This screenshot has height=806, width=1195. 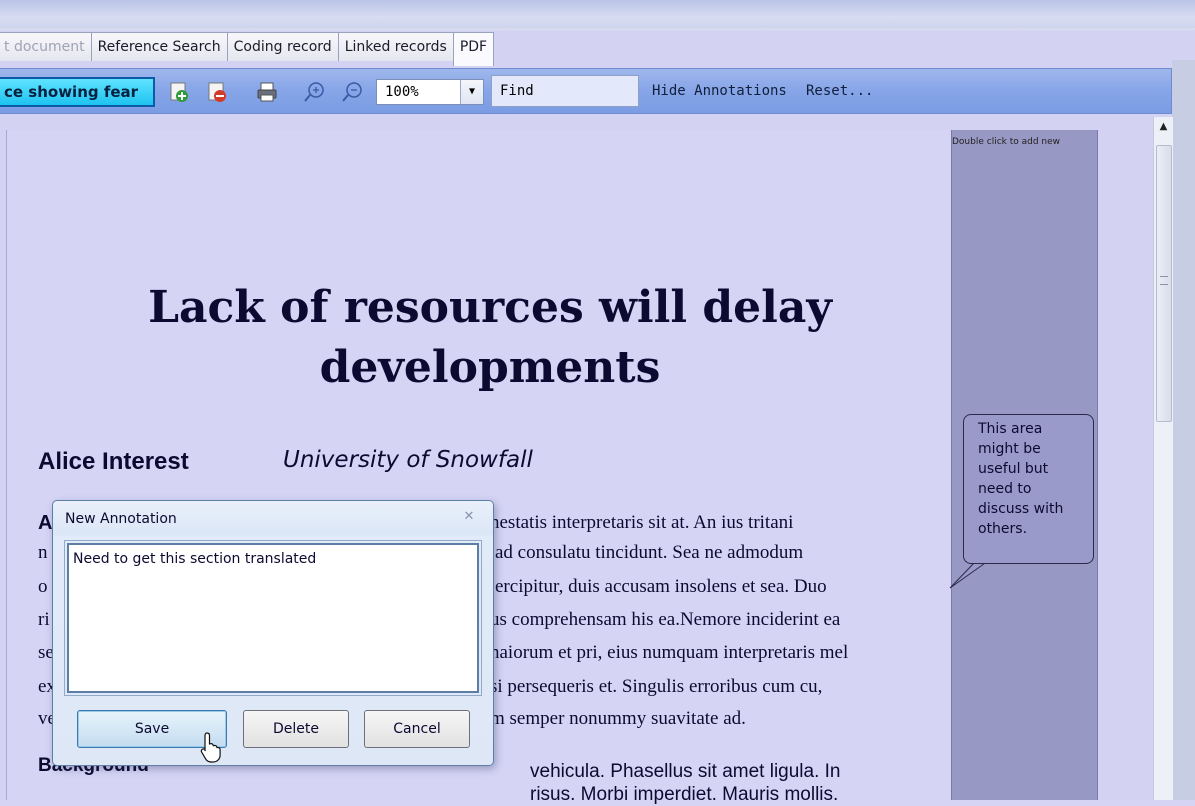 What do you see at coordinates (282, 46) in the screenshot?
I see `tab-coding-record: Coding record` at bounding box center [282, 46].